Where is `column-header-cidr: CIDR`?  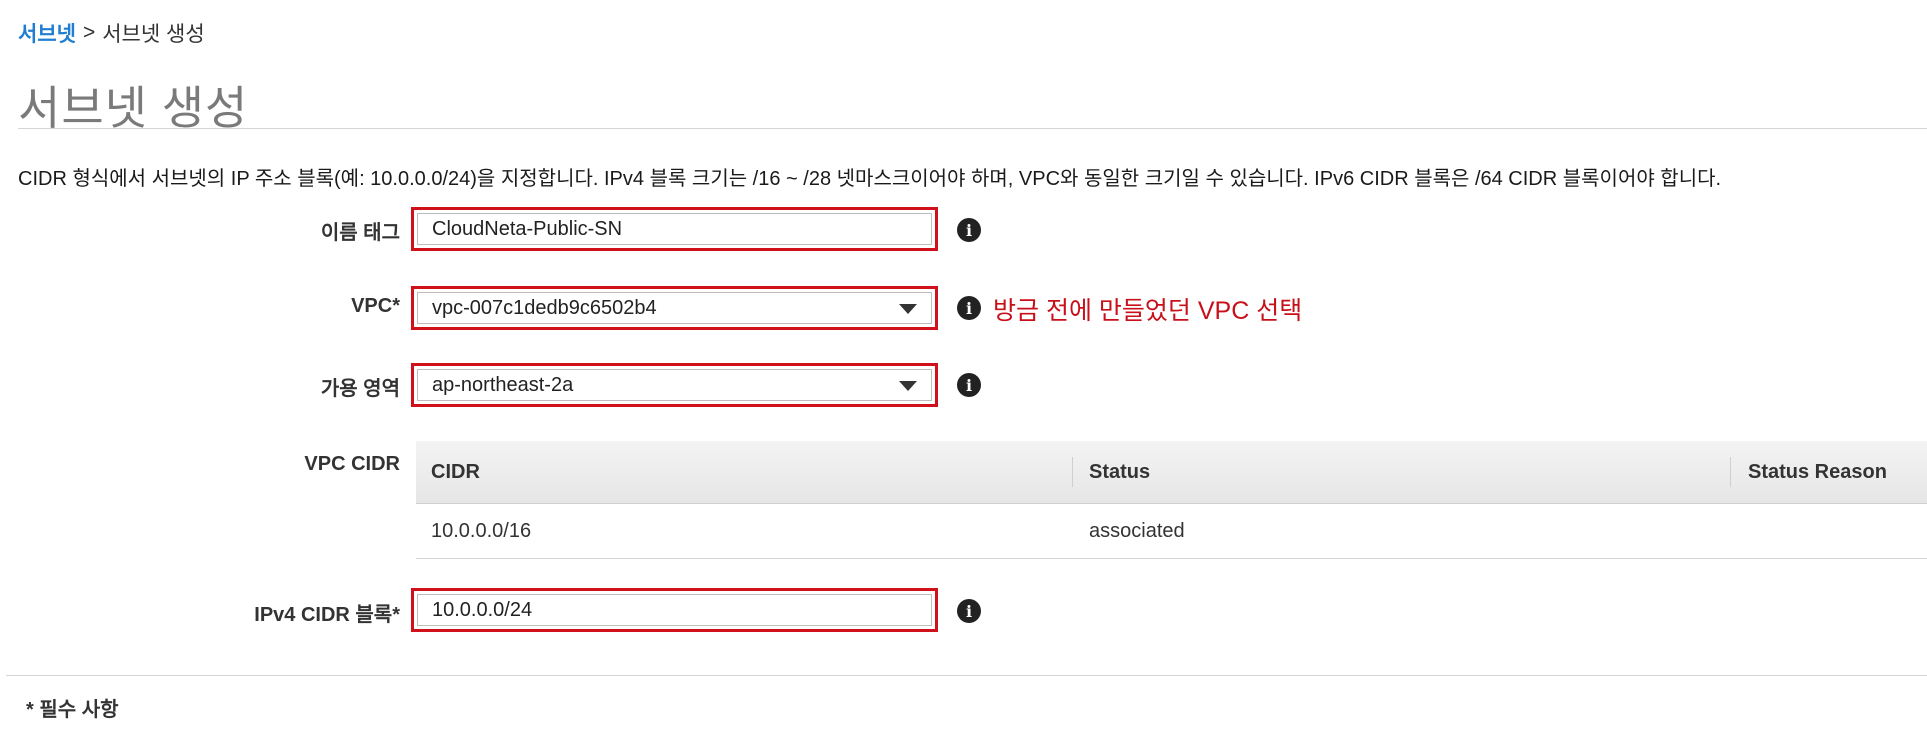 column-header-cidr: CIDR is located at coordinates (455, 472).